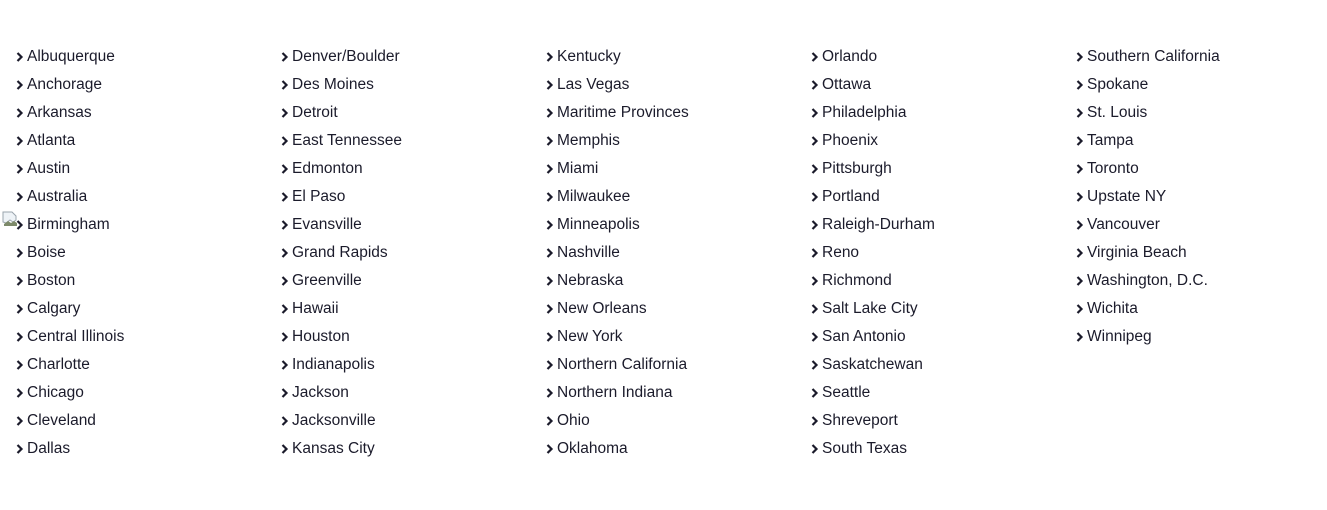 The image size is (1327, 510). What do you see at coordinates (148, 225) in the screenshot?
I see `location-link: Birmingham` at bounding box center [148, 225].